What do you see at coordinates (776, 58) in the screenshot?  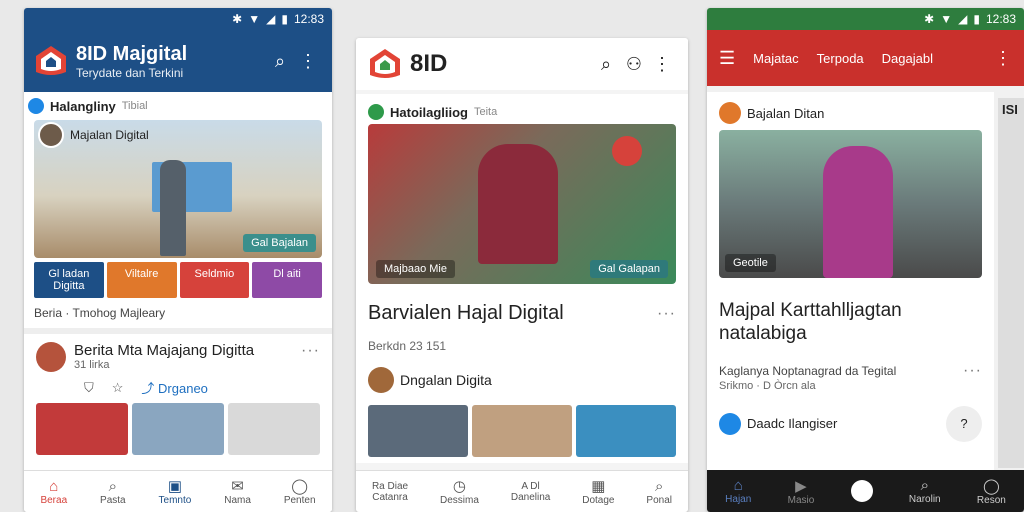 I see `tab: Majatac` at bounding box center [776, 58].